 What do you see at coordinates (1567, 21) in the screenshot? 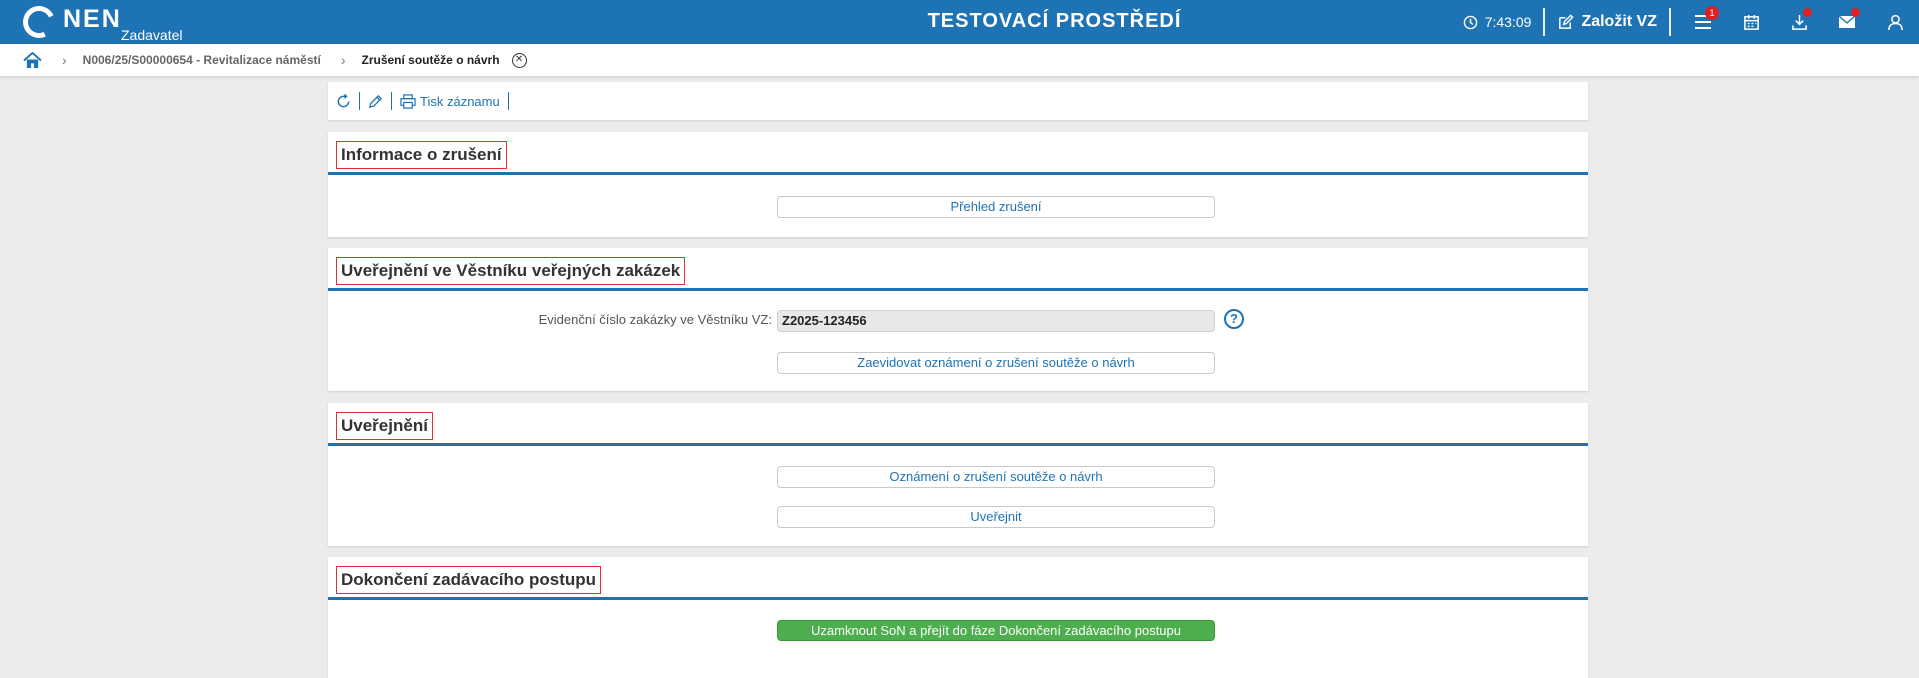
I see `edit-icon` at bounding box center [1567, 21].